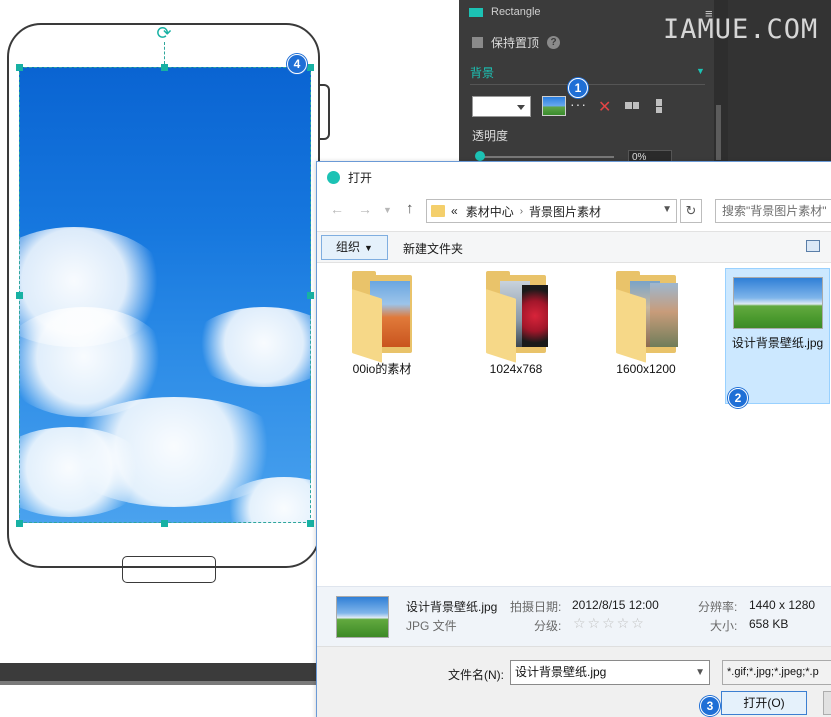 This screenshot has height=717, width=831. Describe the element at coordinates (482, 72) in the screenshot. I see `background-section-title: 背景` at that location.